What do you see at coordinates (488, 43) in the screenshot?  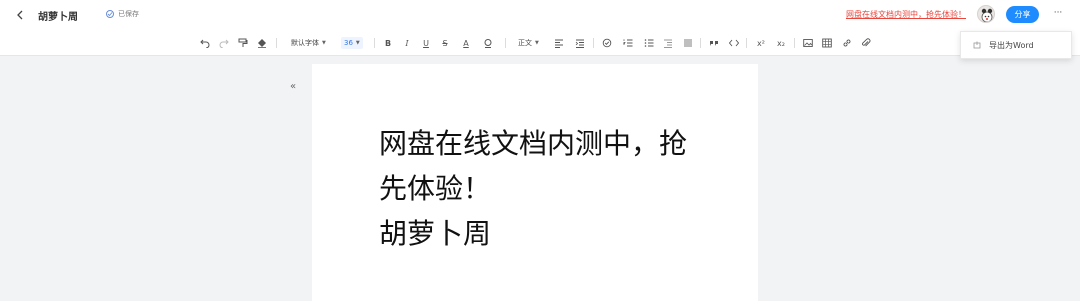 I see `highlight-icon` at bounding box center [488, 43].